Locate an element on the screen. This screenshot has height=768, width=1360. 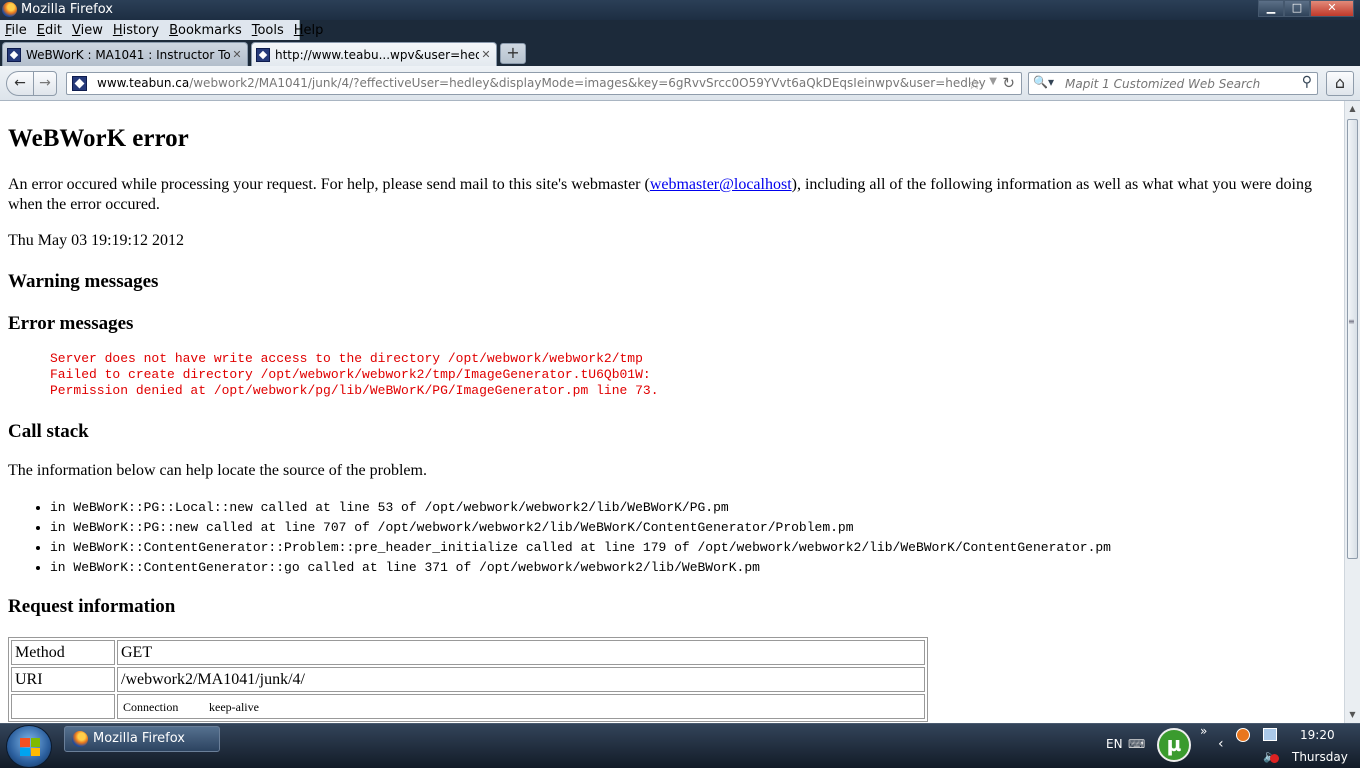
keyboard-icon: ⌨ is located at coordinates (1136, 744).